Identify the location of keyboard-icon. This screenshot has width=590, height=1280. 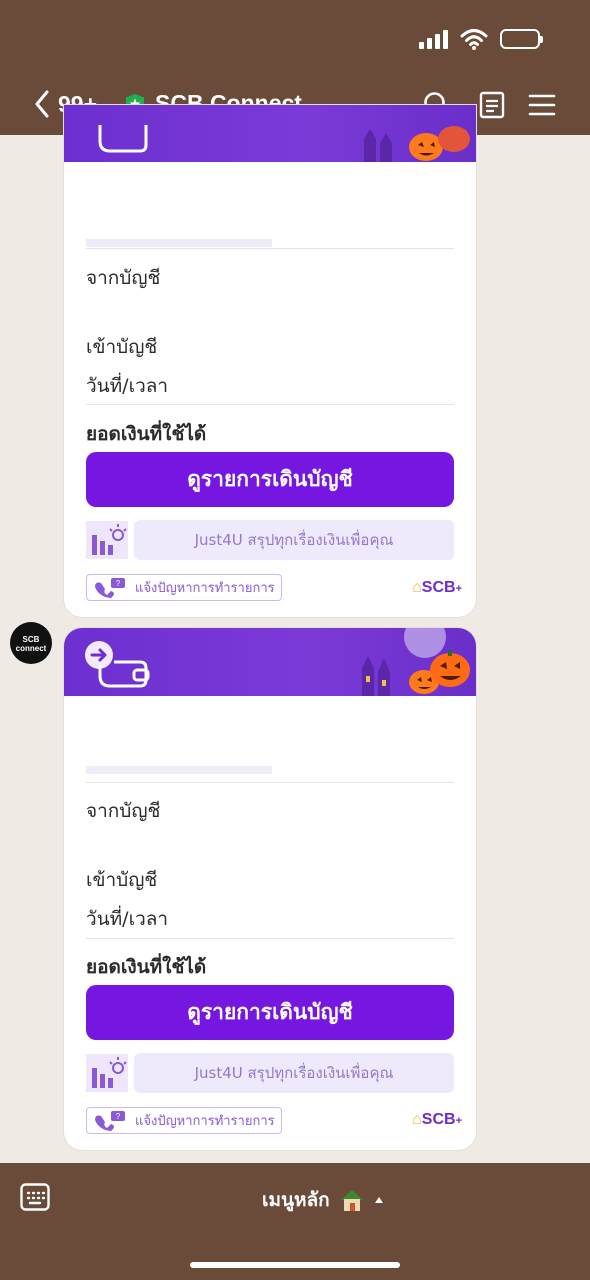
(35, 1197).